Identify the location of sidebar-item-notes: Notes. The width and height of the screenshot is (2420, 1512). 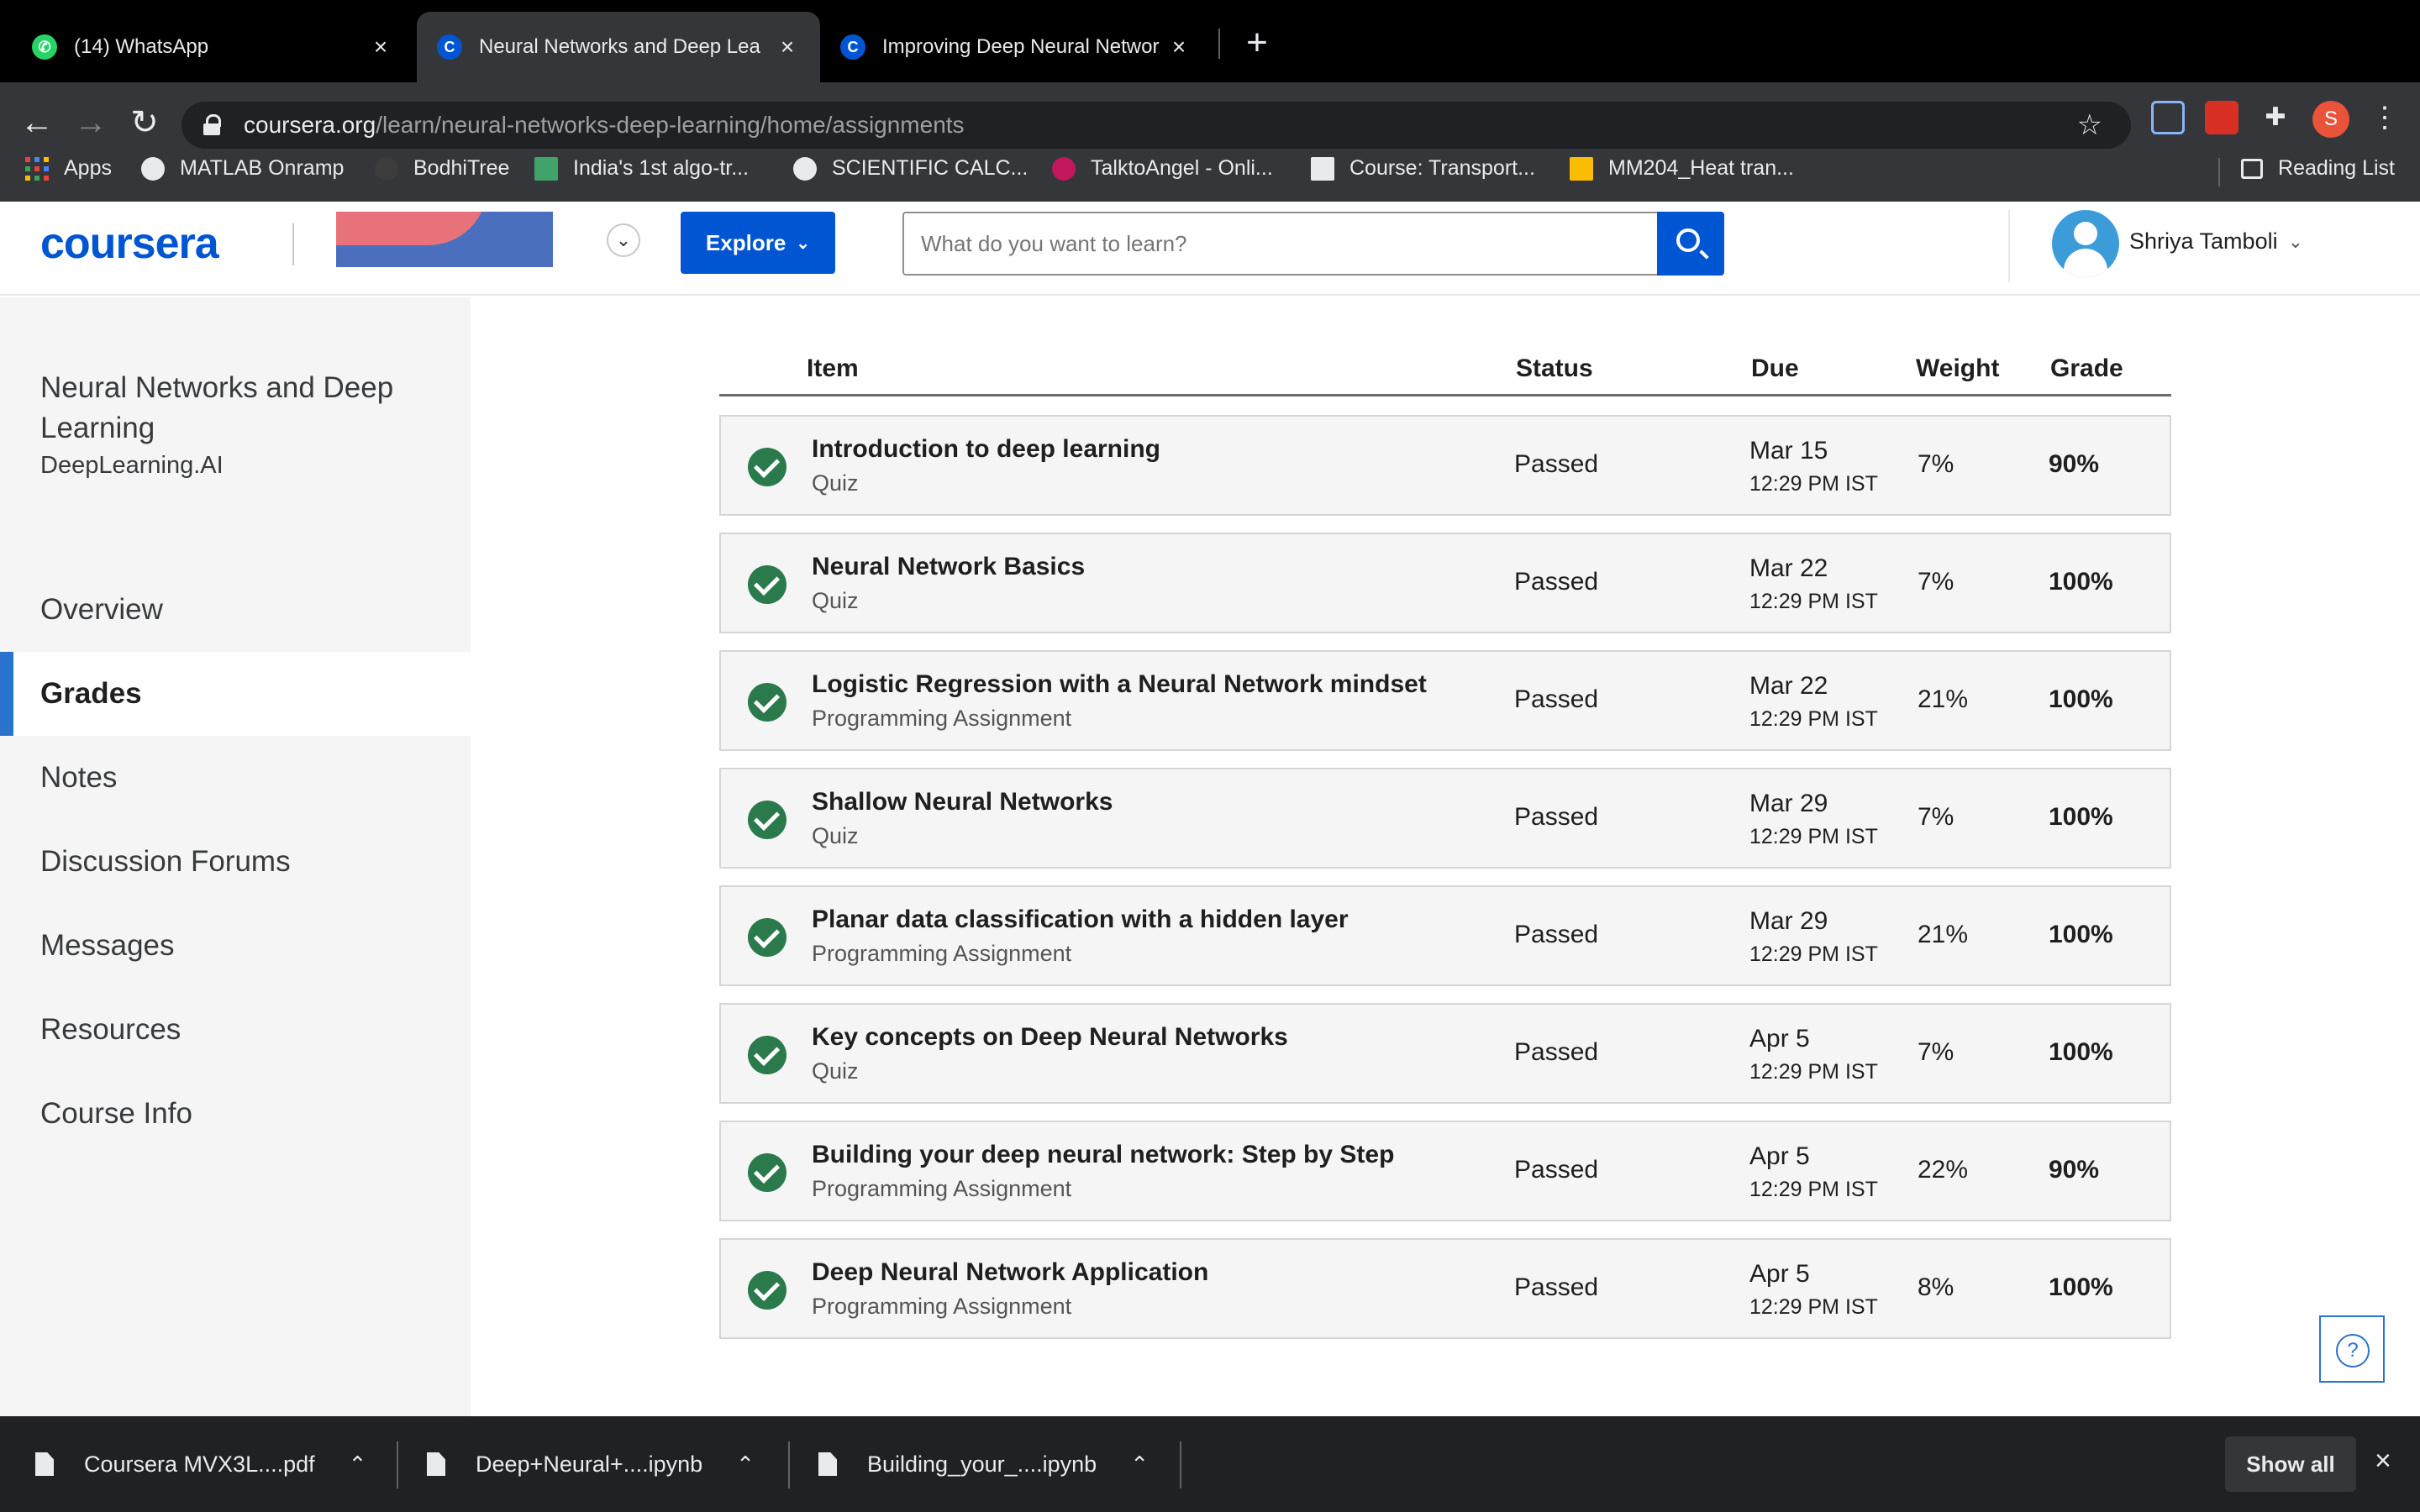
(235, 778).